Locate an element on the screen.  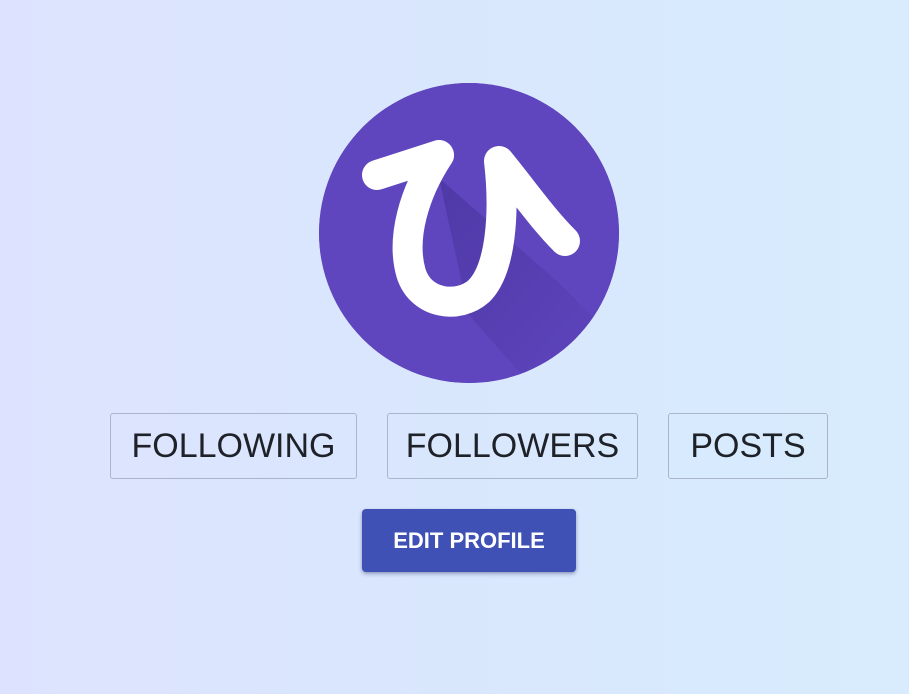
edit-profile-button: EDIT PROFILE is located at coordinates (469, 540).